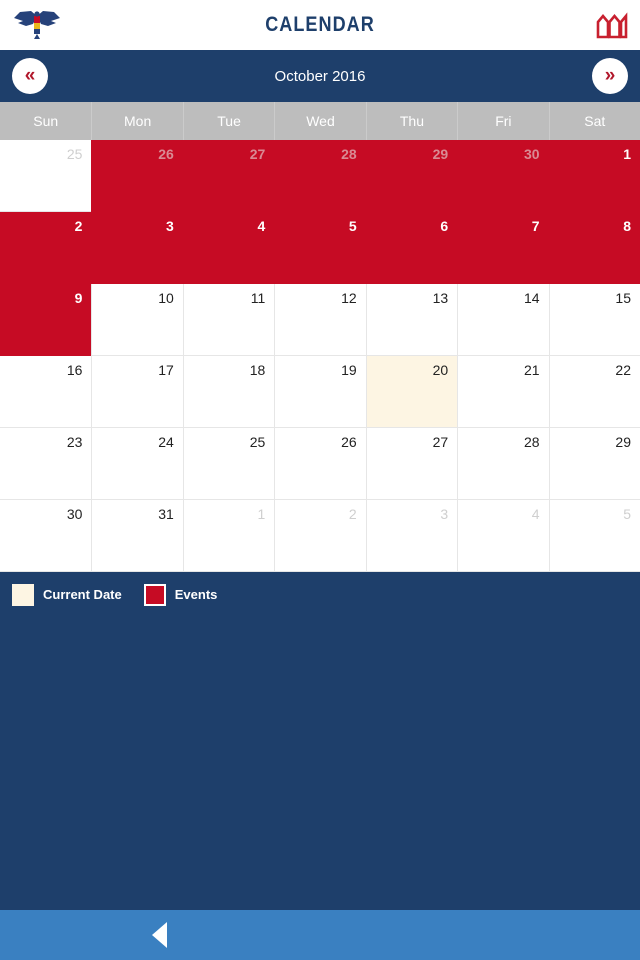 The height and width of the screenshot is (960, 640). Describe the element at coordinates (349, 370) in the screenshot. I see `day-number: 19` at that location.